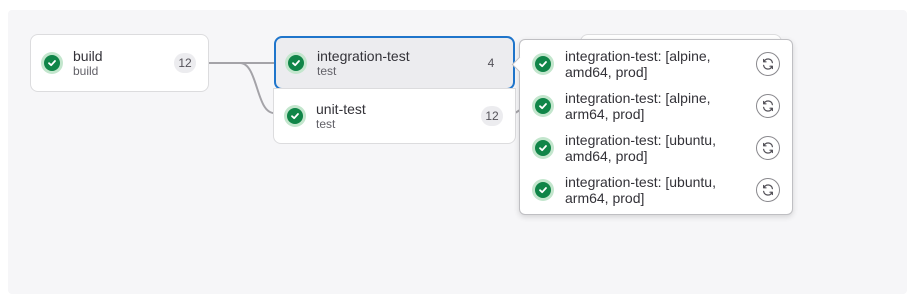  I want to click on job-count-badge: 4, so click(491, 63).